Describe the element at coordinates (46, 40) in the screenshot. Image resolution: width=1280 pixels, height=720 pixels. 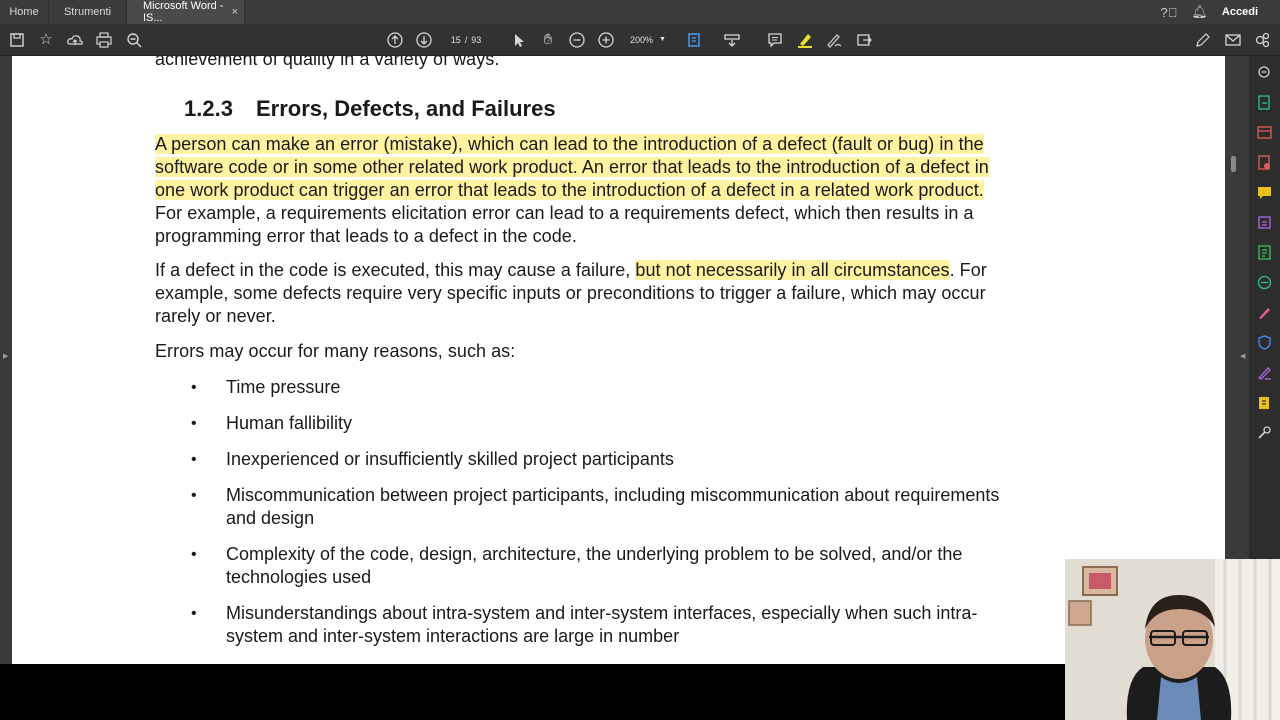
I see `star-icon: ☆` at that location.